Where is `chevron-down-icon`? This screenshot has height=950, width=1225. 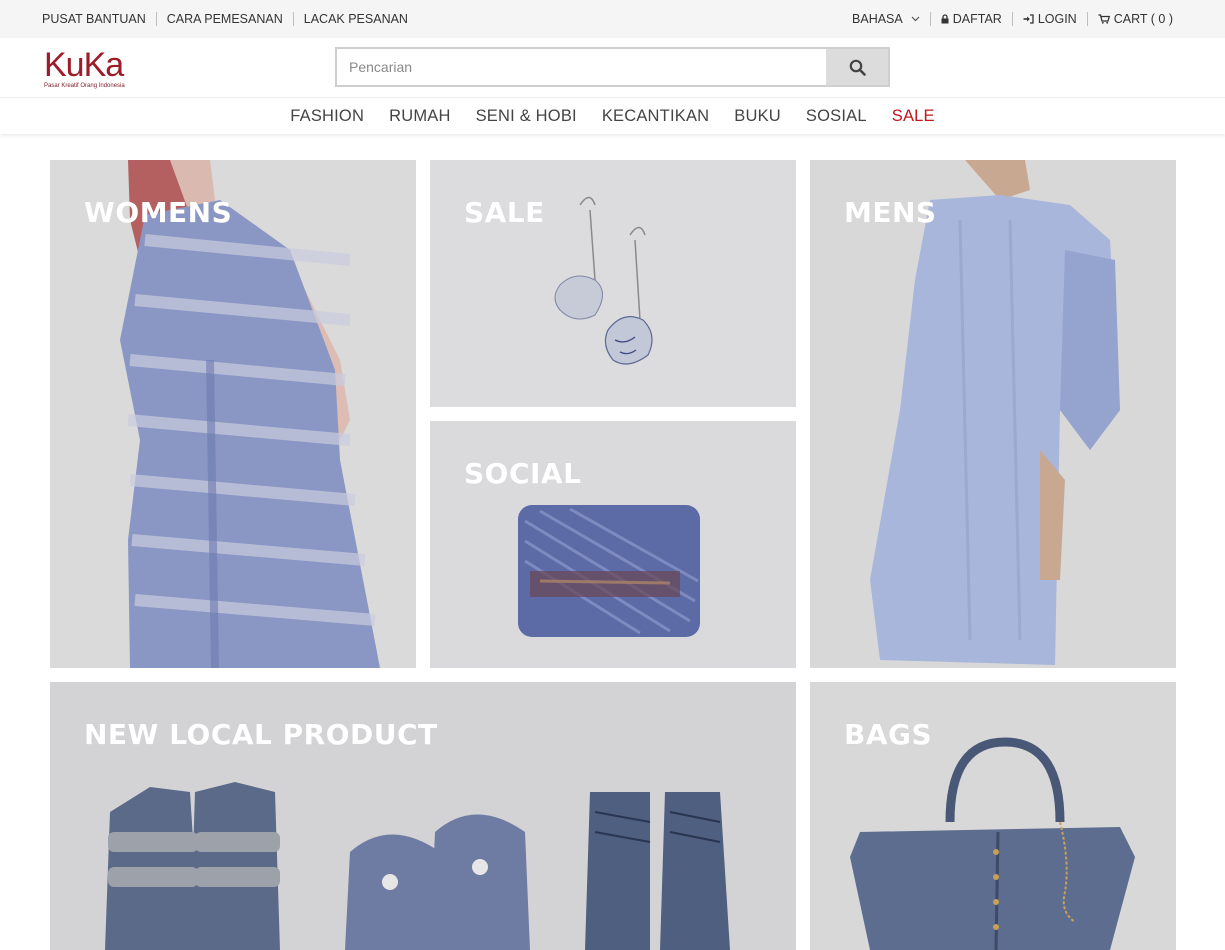 chevron-down-icon is located at coordinates (915, 19).